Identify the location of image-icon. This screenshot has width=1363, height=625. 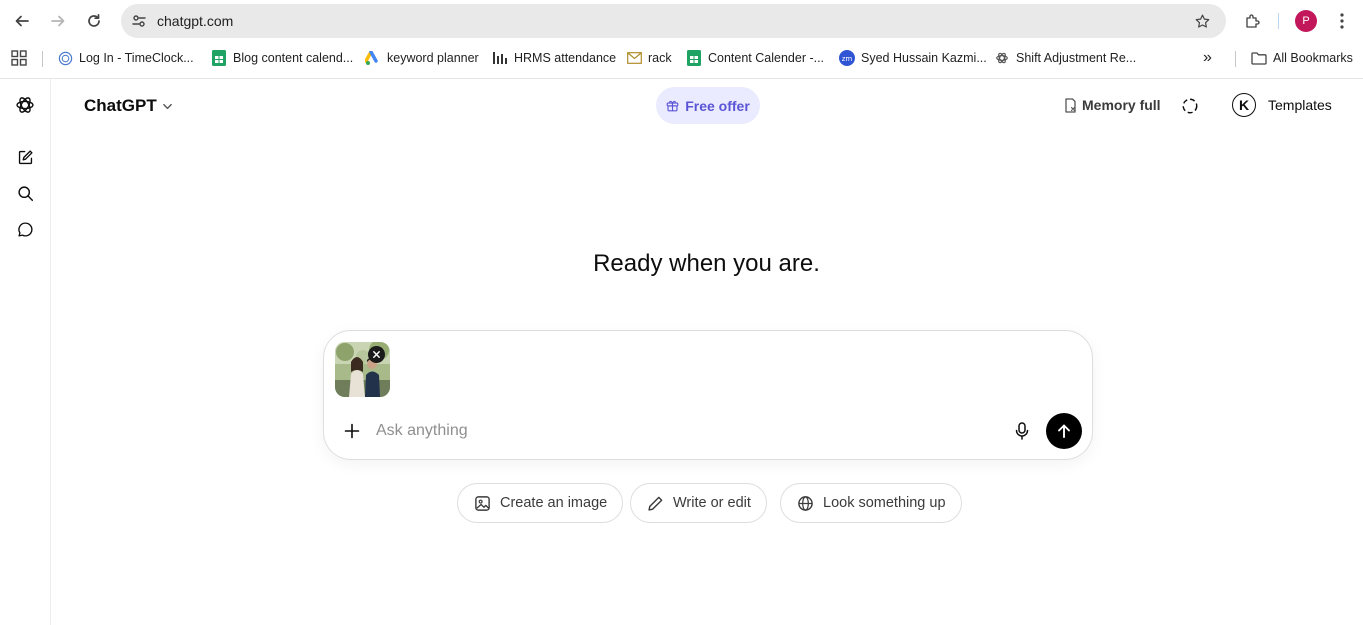
(482, 503).